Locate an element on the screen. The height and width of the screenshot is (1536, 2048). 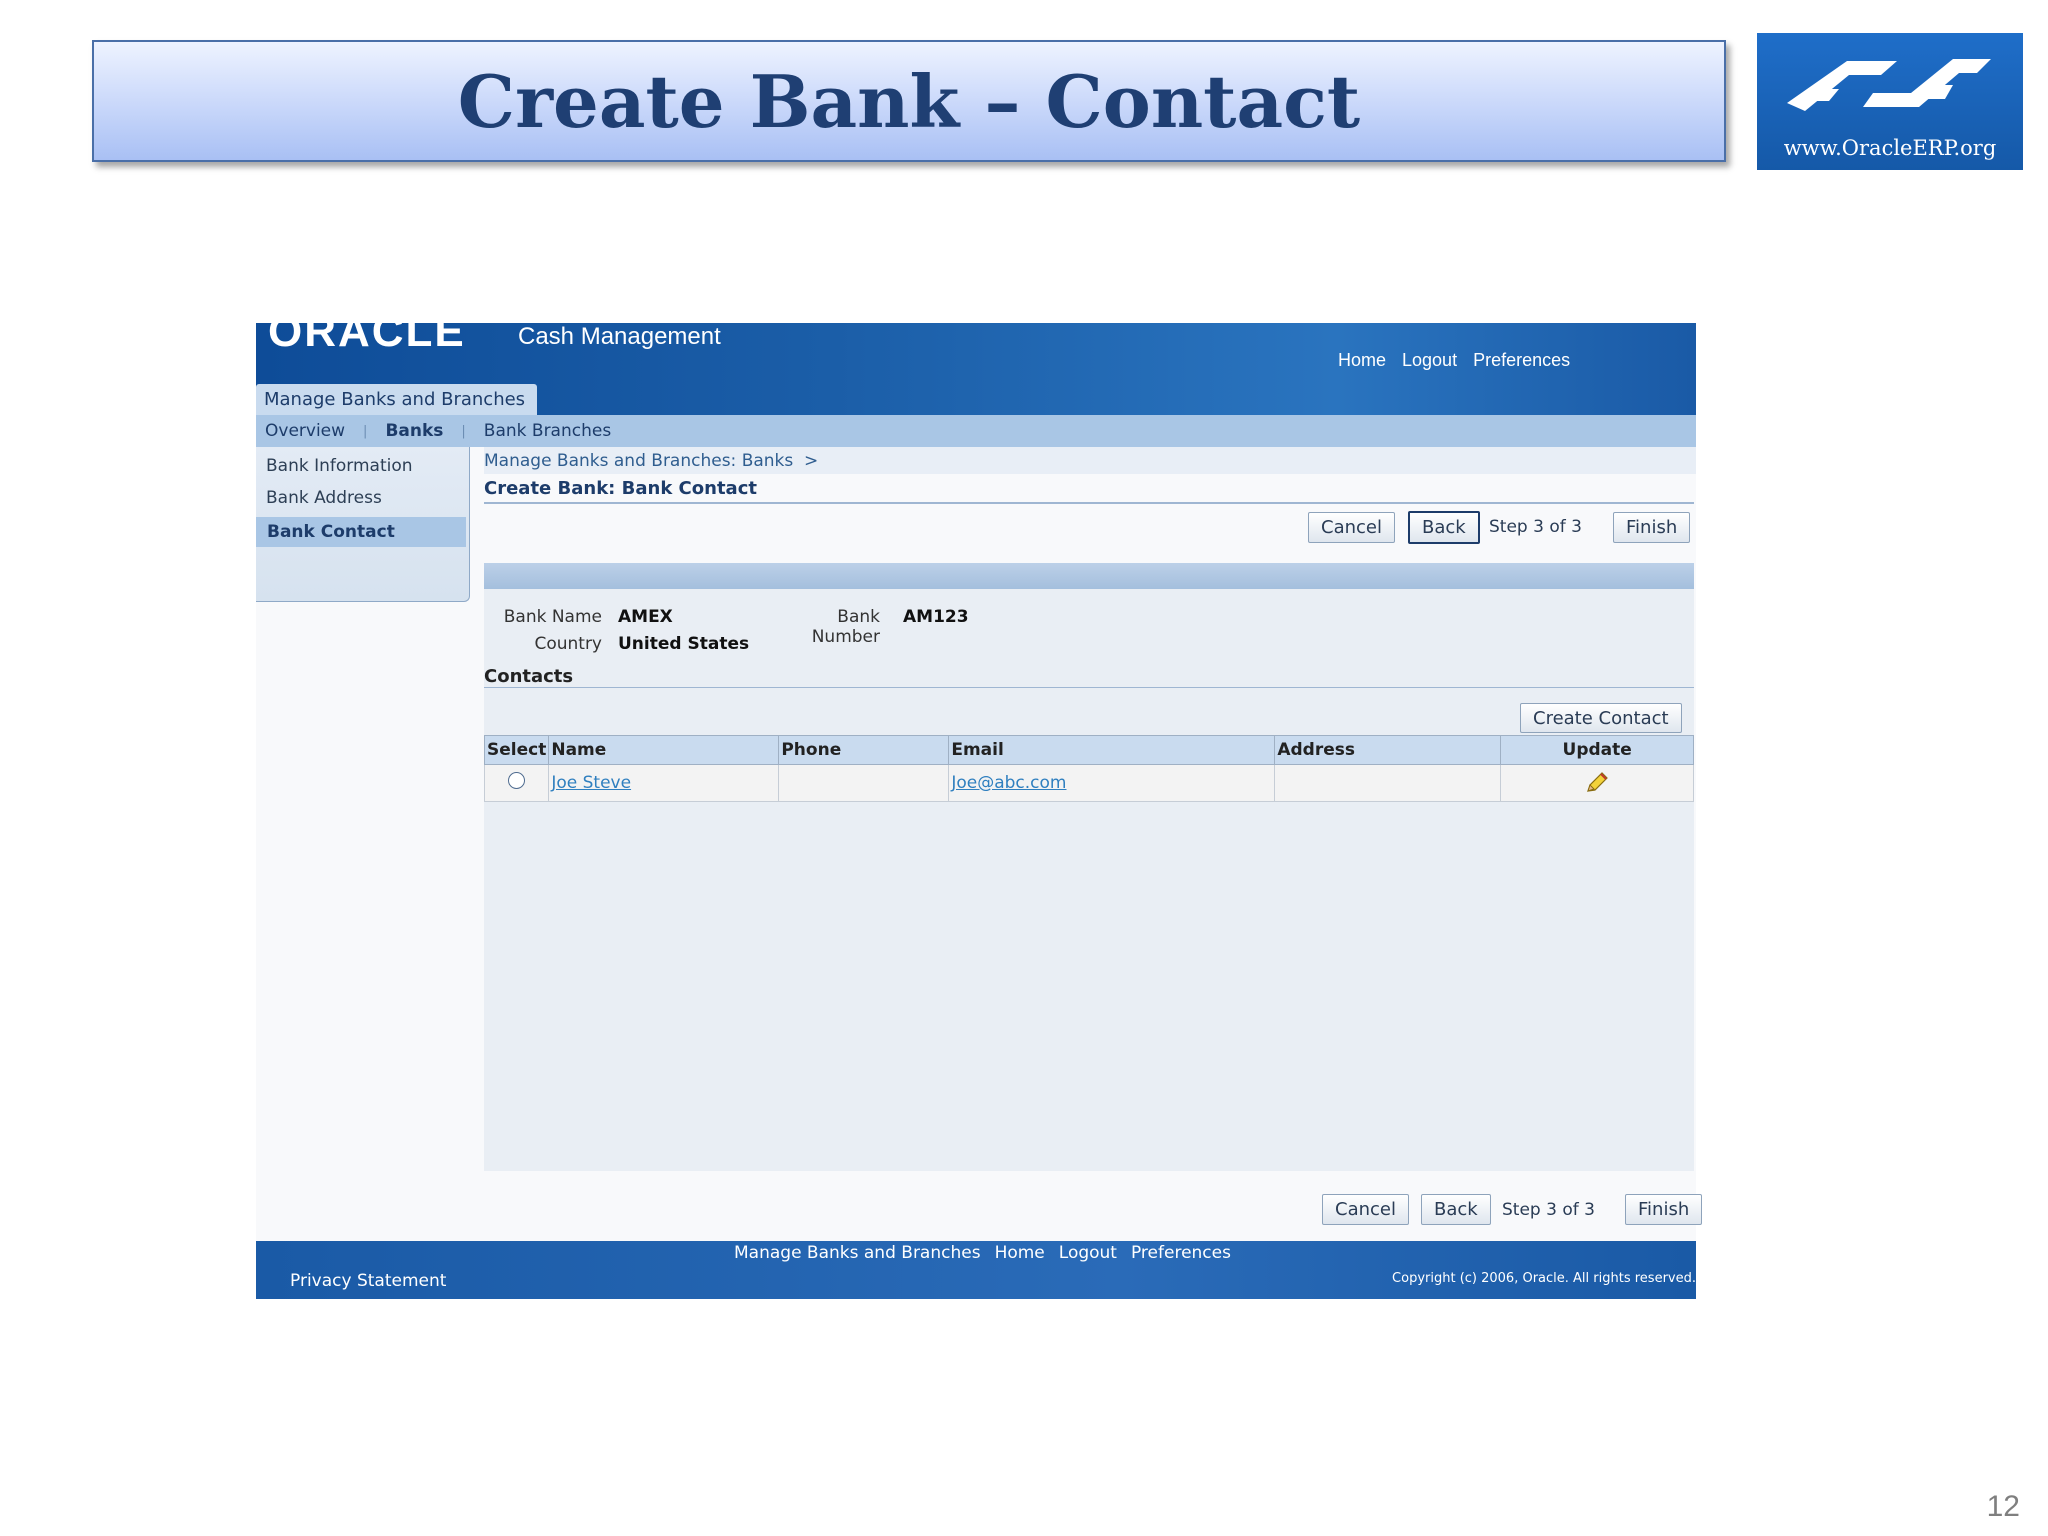
phone-cell is located at coordinates (864, 783).